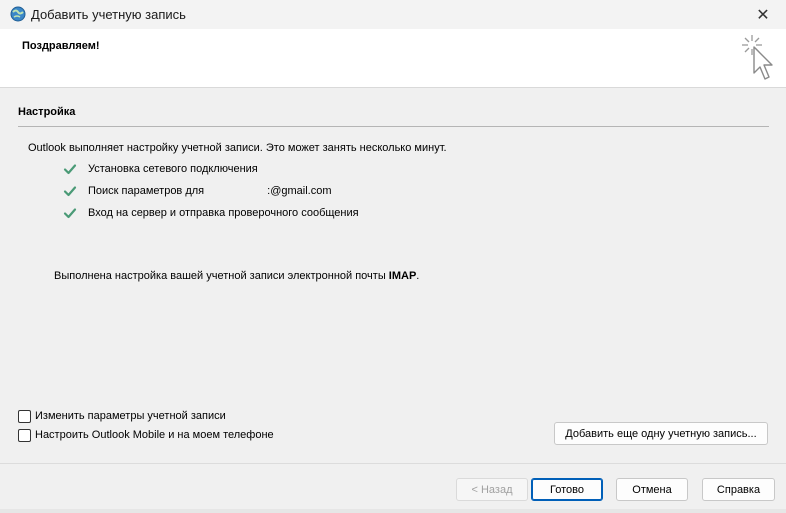  Describe the element at coordinates (61, 46) in the screenshot. I see `congrats-heading: Поздравляем!` at that location.